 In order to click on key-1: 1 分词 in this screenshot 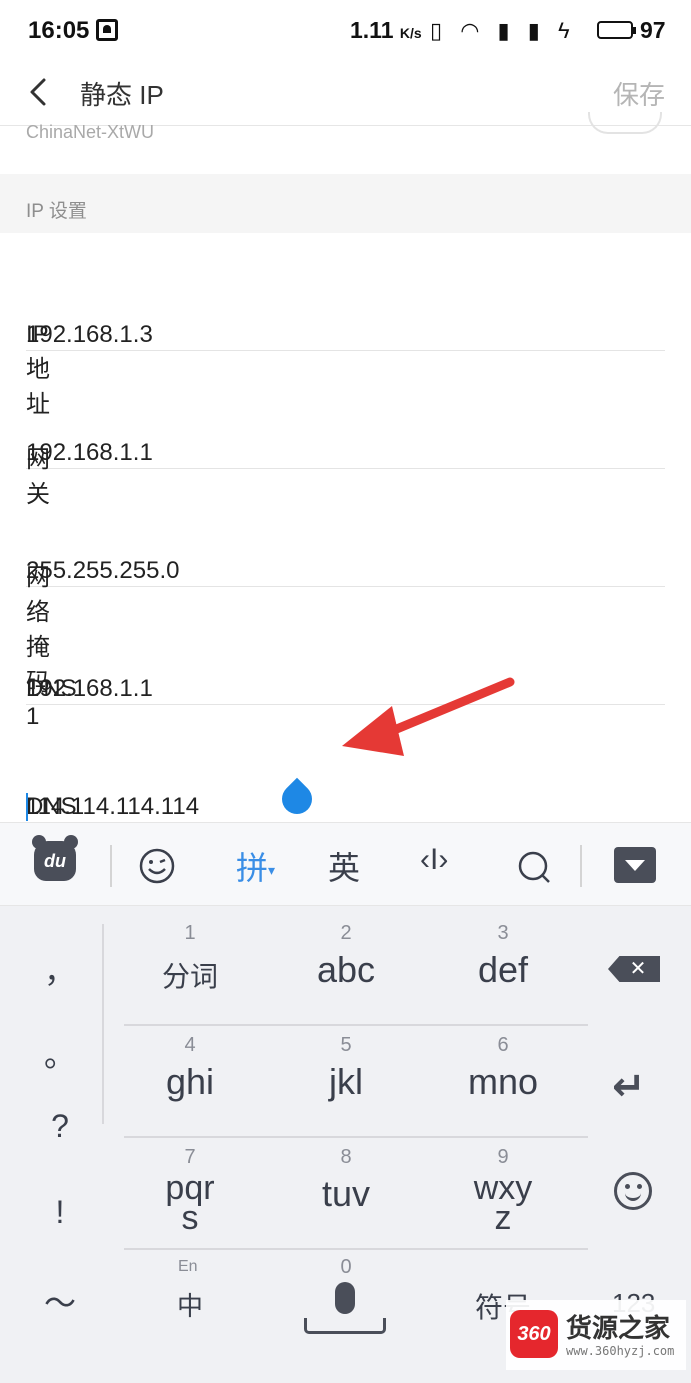, I will do `click(190, 958)`.